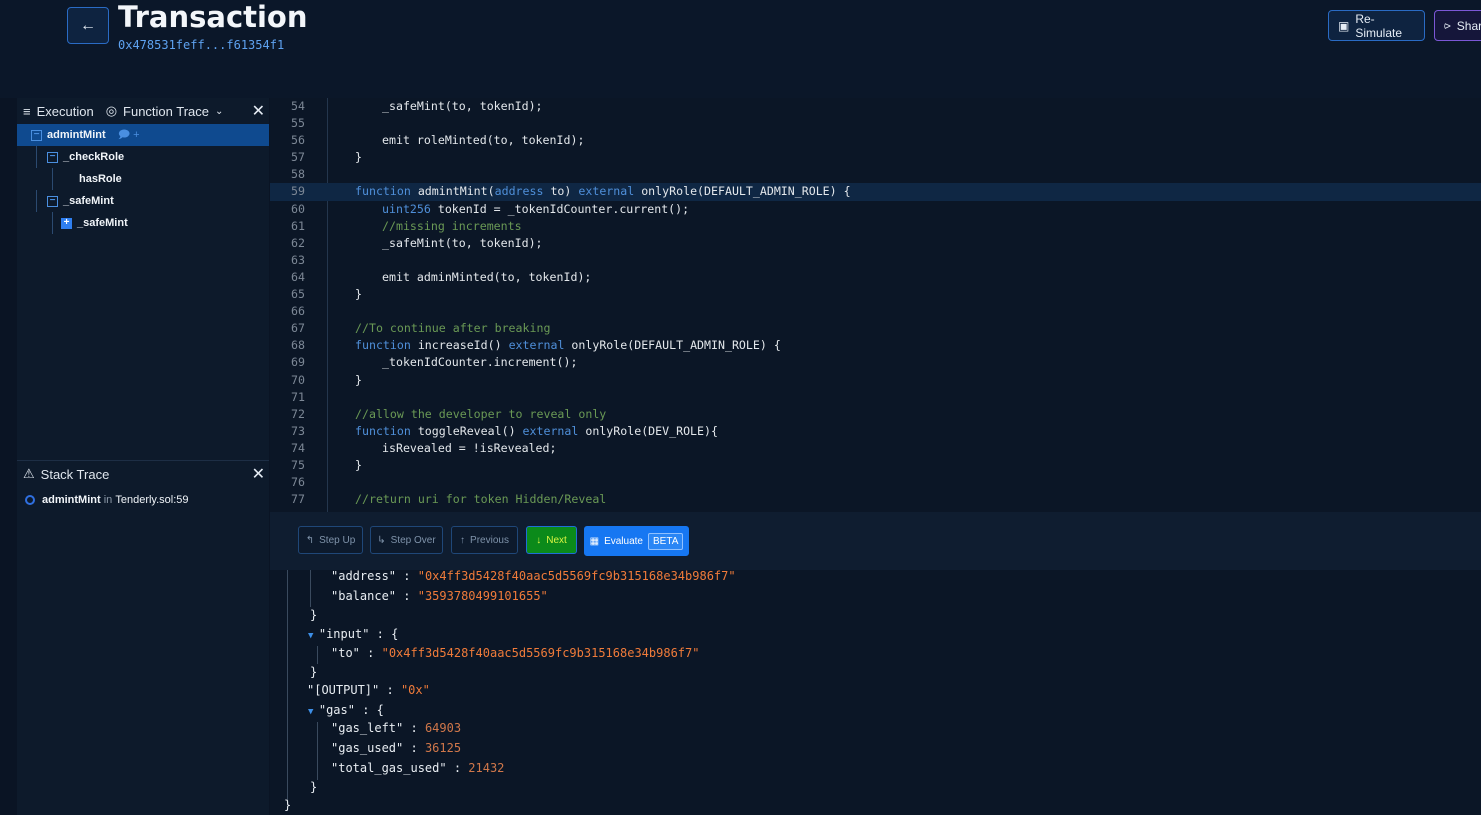  What do you see at coordinates (287, 362) in the screenshot?
I see `line-number: 69` at bounding box center [287, 362].